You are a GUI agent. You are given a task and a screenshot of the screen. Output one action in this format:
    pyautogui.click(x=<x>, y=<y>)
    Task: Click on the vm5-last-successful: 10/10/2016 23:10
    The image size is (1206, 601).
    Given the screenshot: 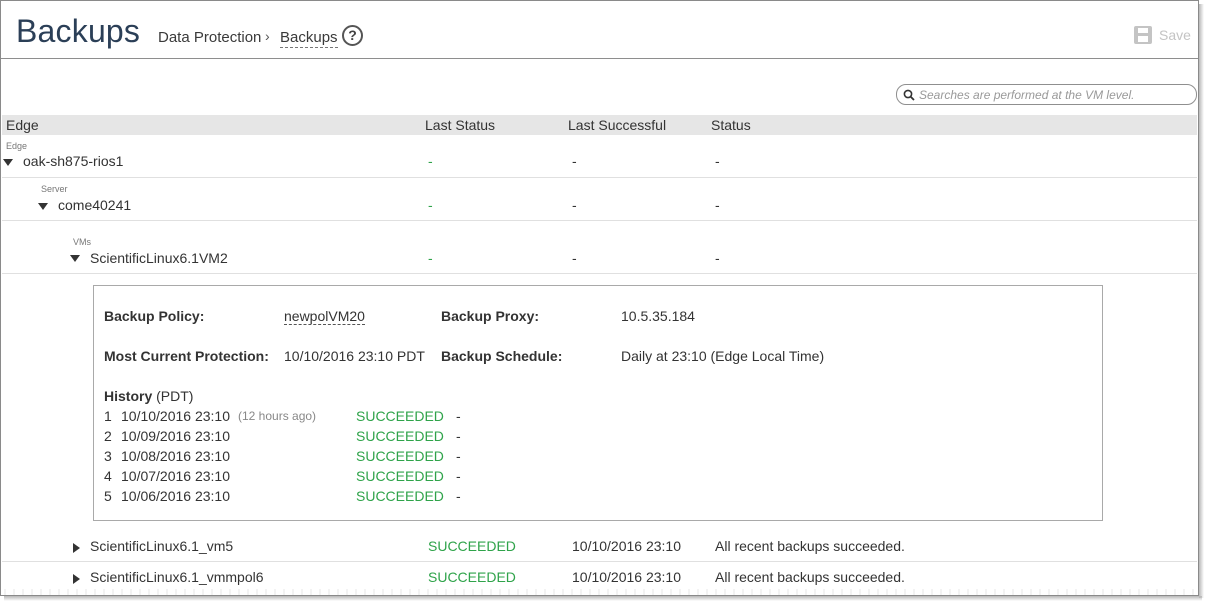 What is the action you would take?
    pyautogui.click(x=626, y=546)
    